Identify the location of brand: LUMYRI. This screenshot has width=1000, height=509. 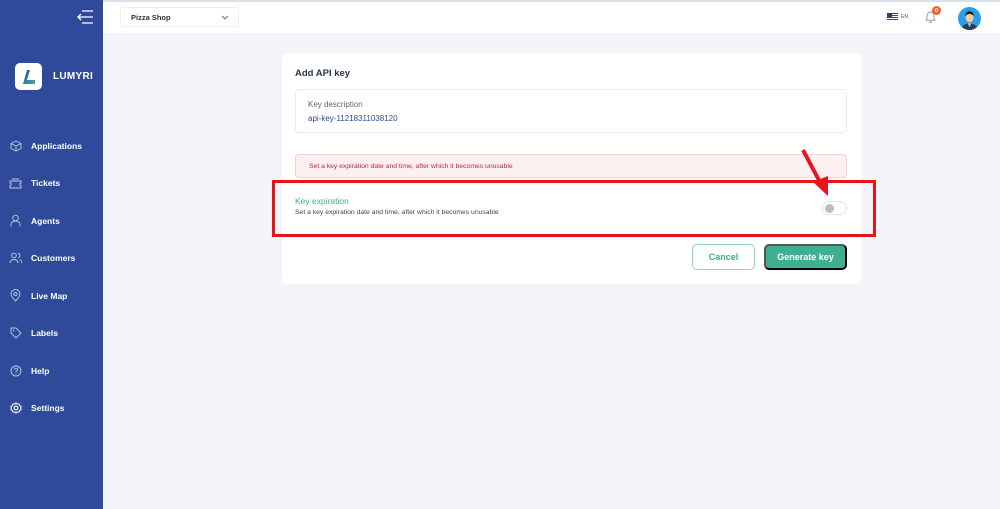
(54, 76).